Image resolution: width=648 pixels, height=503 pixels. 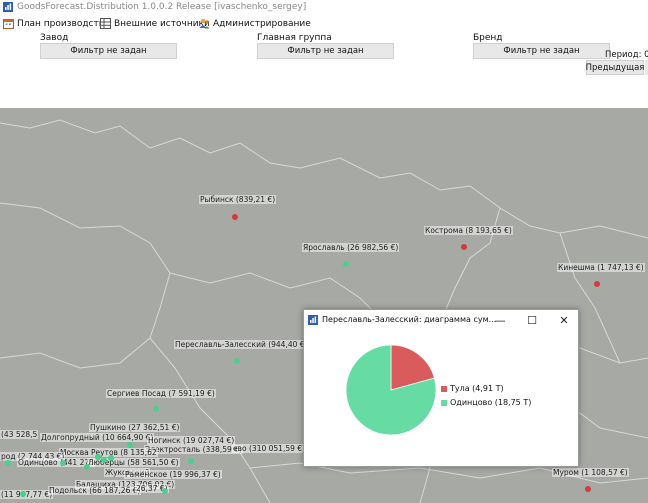 I want to click on city-label-pushkino: Пушкино (27 362,51 €), so click(x=135, y=427).